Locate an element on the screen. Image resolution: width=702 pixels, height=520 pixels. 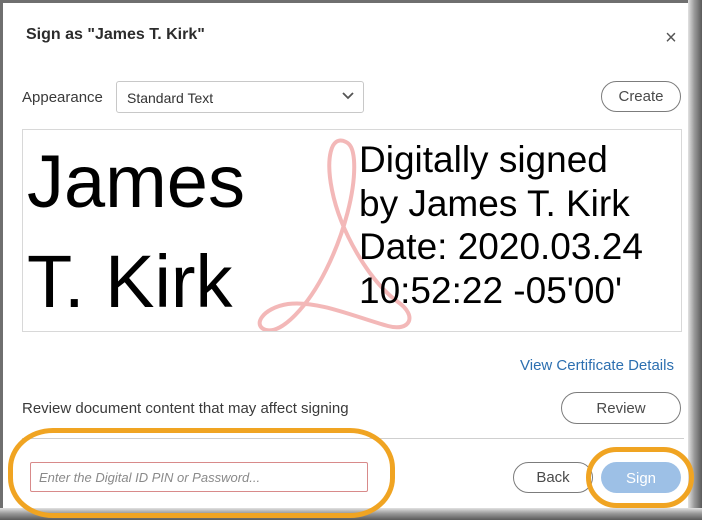
signature-detail-line: Digitally signed is located at coordinates (483, 159).